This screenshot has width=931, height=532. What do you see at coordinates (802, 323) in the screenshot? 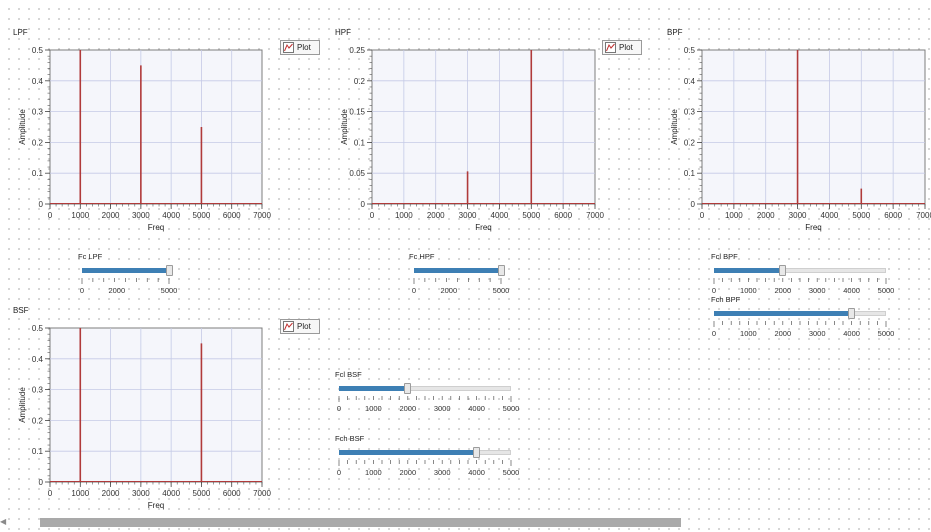
I see `fch-bpf-slider: 0 1000 2000 3000 4000 5000` at bounding box center [802, 323].